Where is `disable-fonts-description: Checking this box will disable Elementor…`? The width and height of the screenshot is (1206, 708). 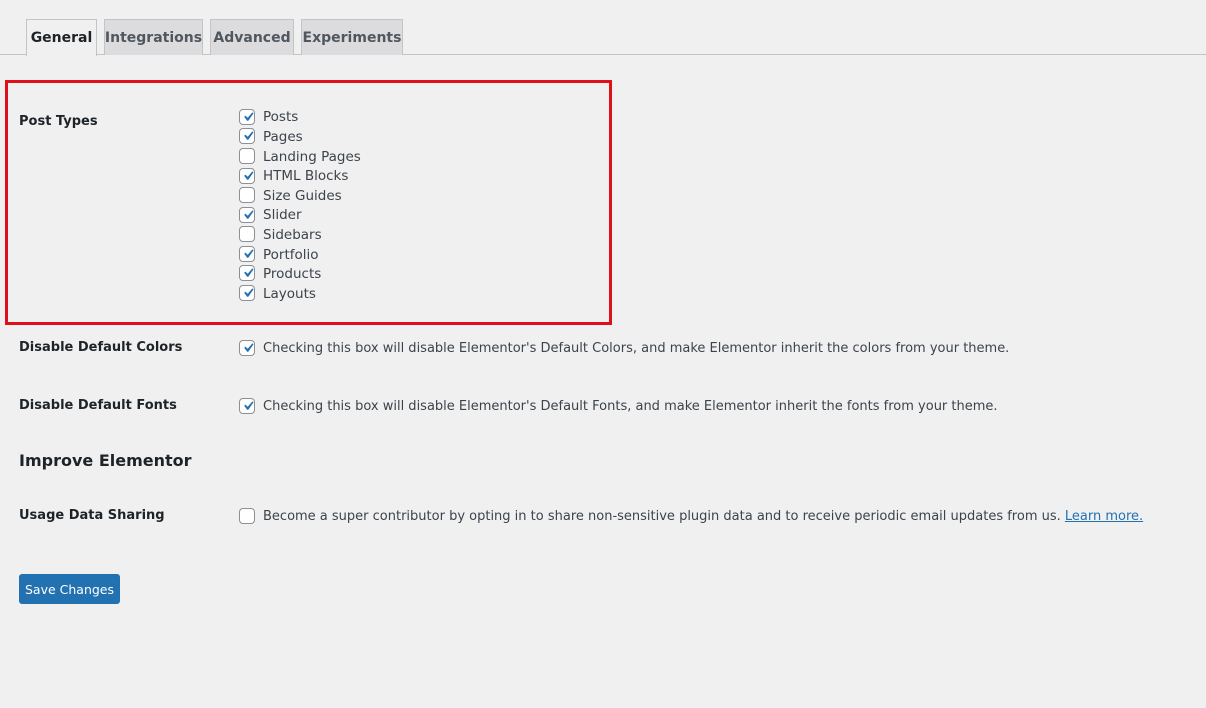
disable-fonts-description: Checking this box will disable Elementor… is located at coordinates (630, 406).